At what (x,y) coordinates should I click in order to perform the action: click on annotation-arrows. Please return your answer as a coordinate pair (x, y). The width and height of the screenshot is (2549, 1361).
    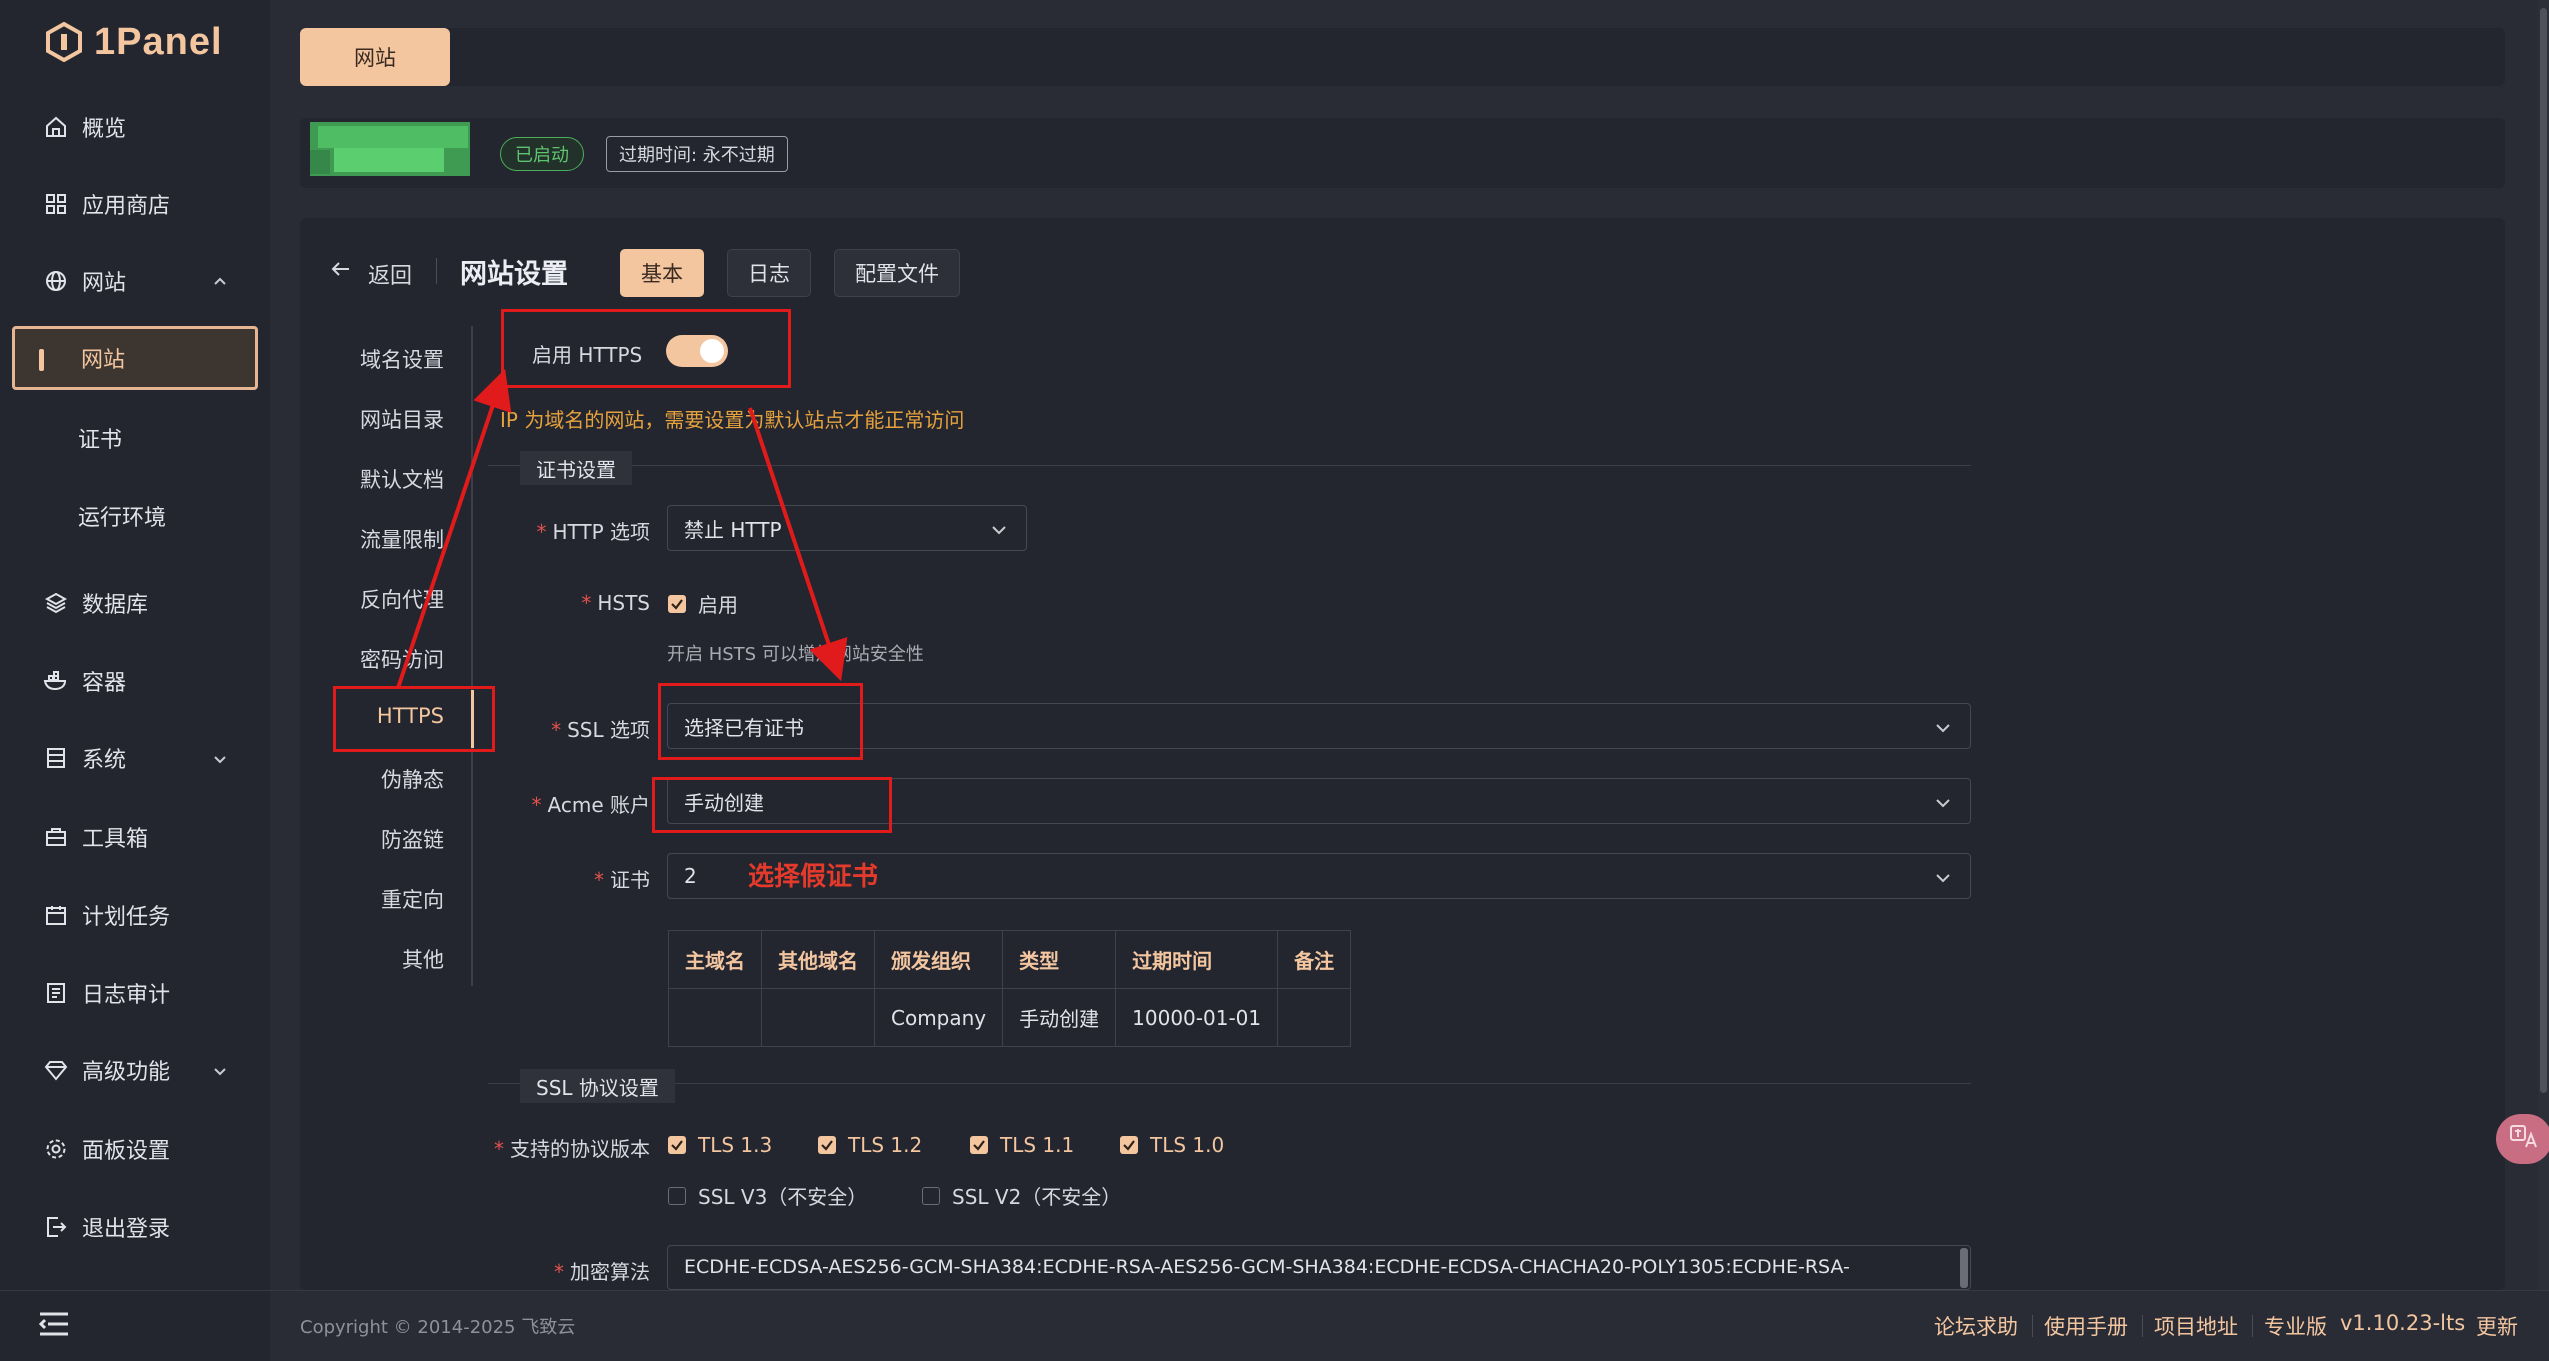
    Looking at the image, I should click on (622, 528).